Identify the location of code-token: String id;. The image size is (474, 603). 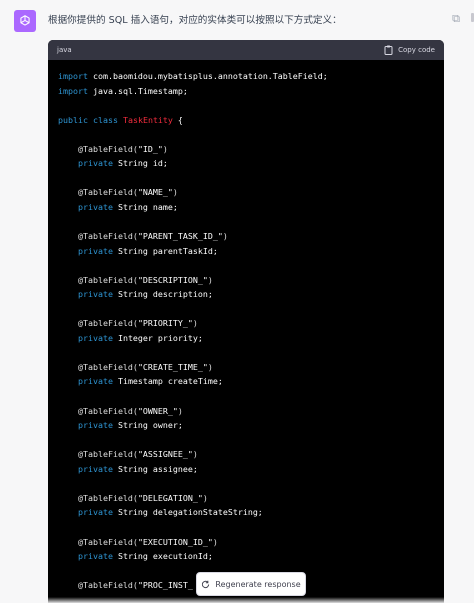
(140, 163).